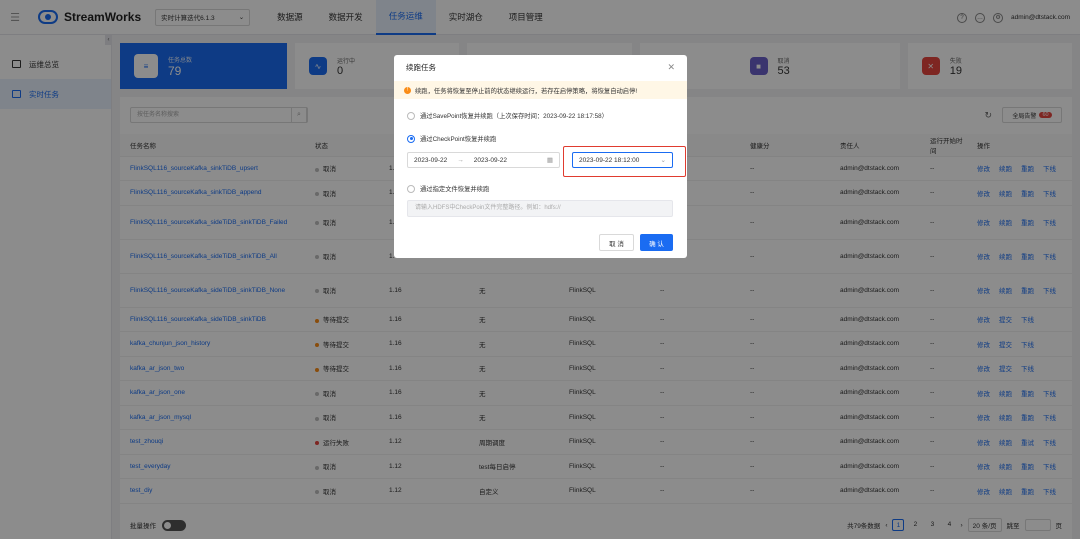 The width and height of the screenshot is (1080, 539). I want to click on radio-file, so click(411, 188).